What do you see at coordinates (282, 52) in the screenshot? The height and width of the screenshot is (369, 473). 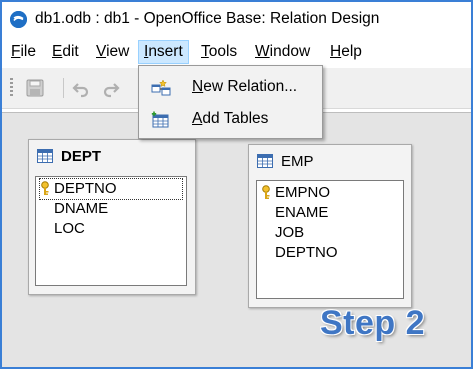 I see `menu-window: Window` at bounding box center [282, 52].